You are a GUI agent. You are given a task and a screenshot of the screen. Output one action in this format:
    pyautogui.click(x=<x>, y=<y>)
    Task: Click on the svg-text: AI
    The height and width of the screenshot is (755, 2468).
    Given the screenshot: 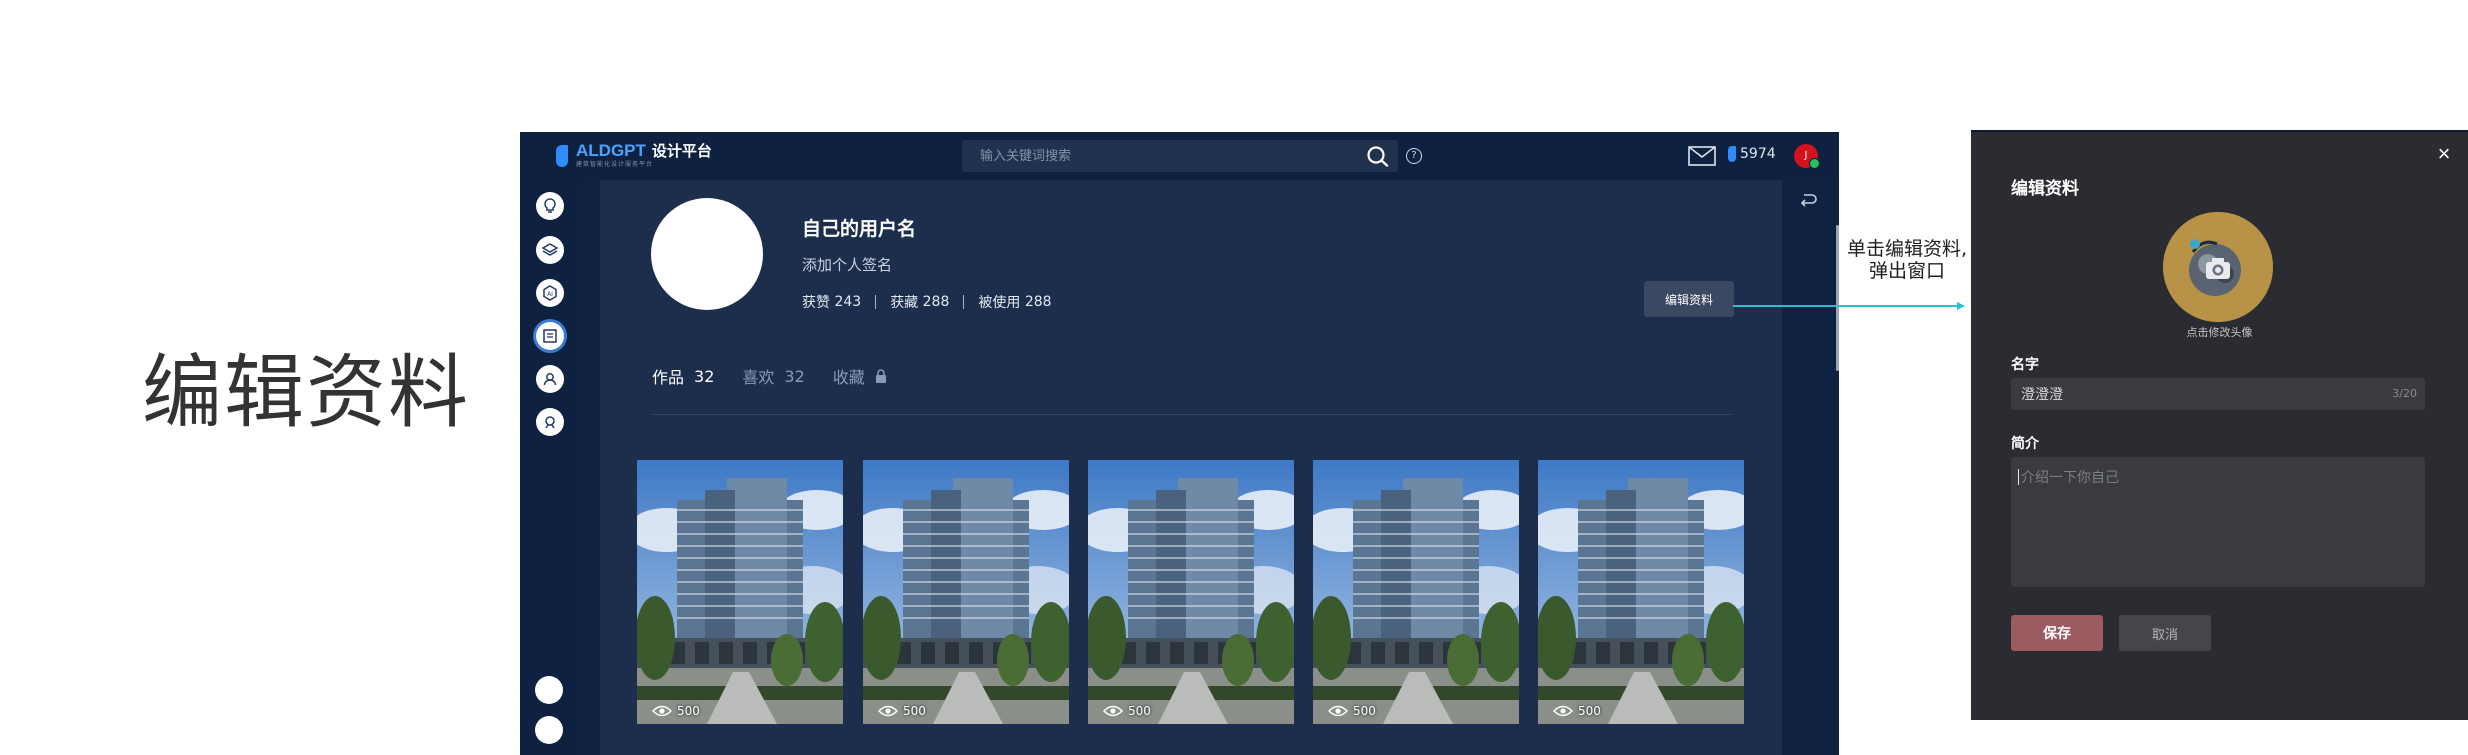 What is the action you would take?
    pyautogui.click(x=550, y=294)
    